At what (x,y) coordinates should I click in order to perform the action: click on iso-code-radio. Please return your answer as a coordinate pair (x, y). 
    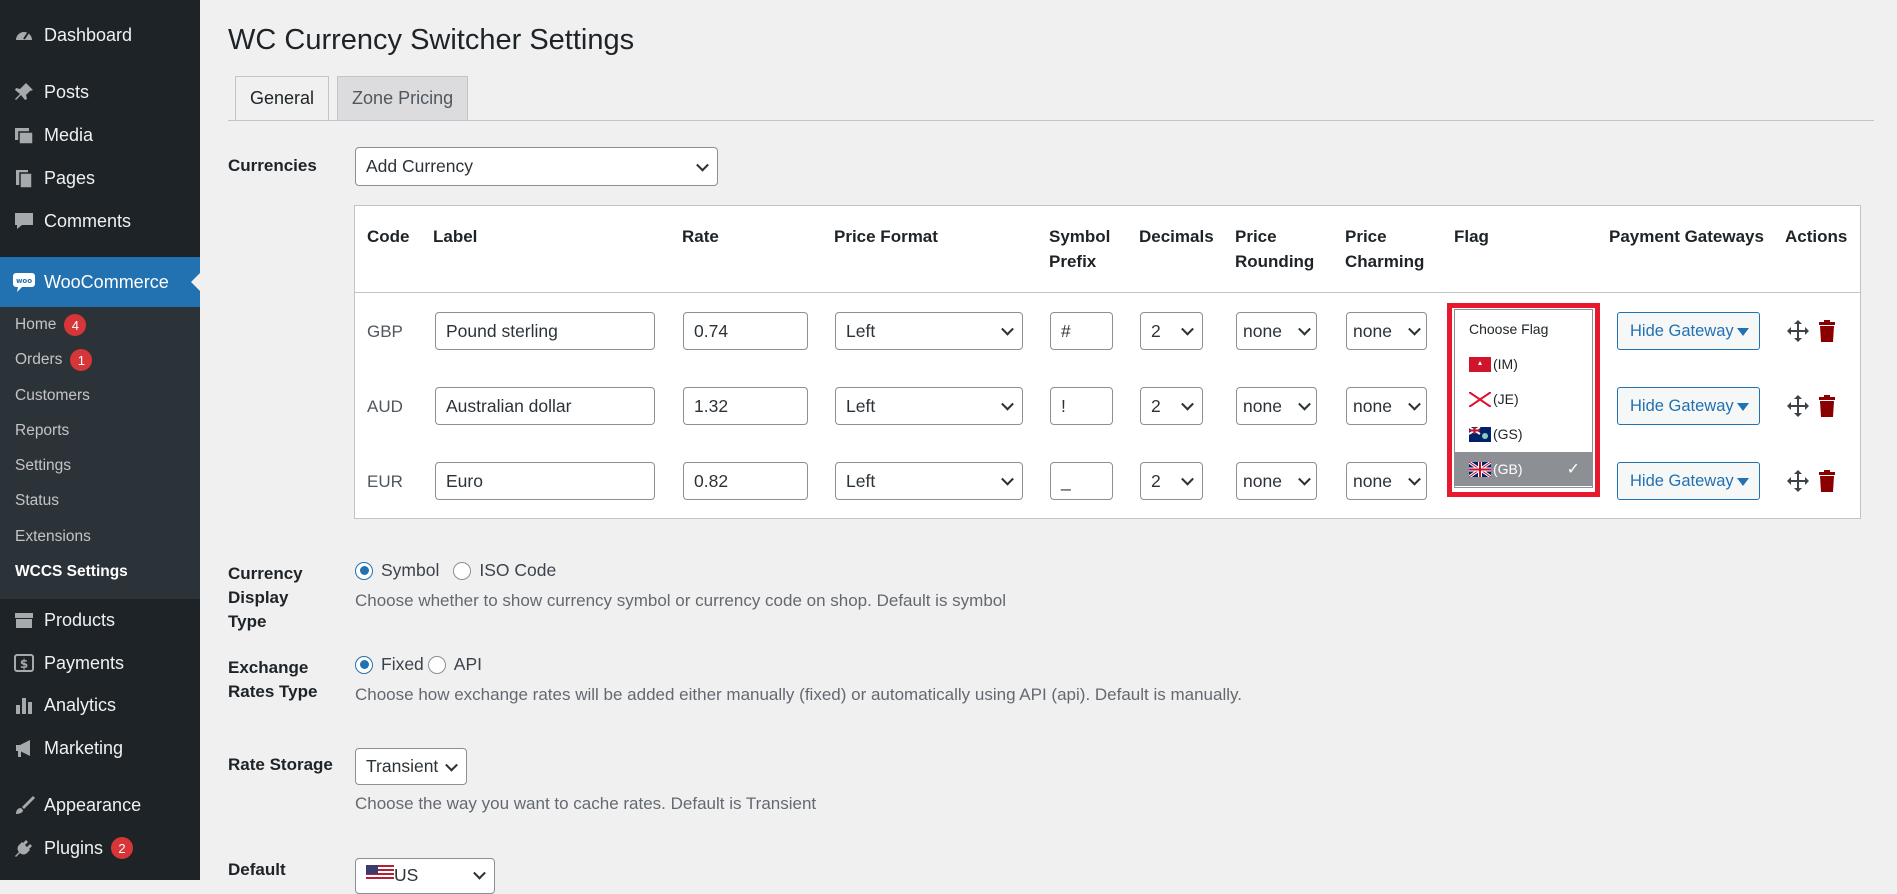
    Looking at the image, I should click on (462, 570).